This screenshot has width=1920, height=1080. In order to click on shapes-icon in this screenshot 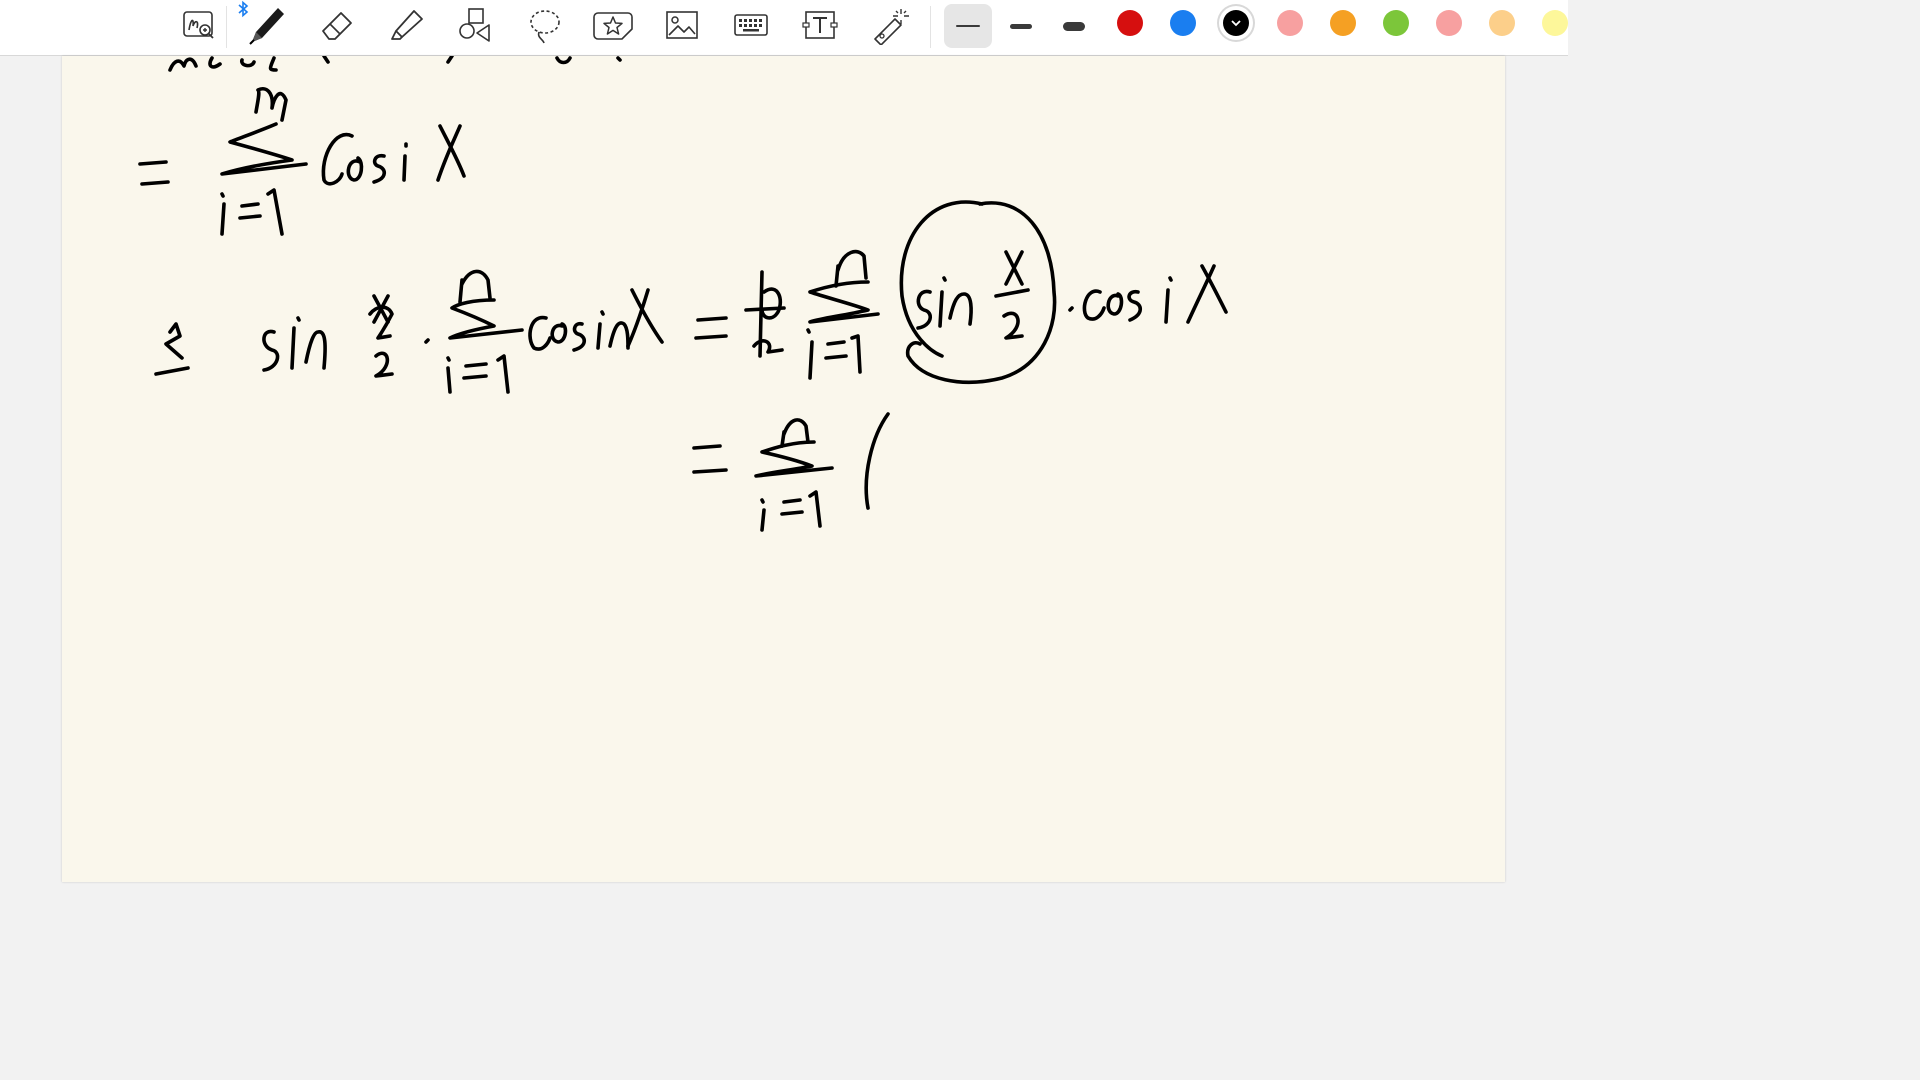, I will do `click(474, 25)`.